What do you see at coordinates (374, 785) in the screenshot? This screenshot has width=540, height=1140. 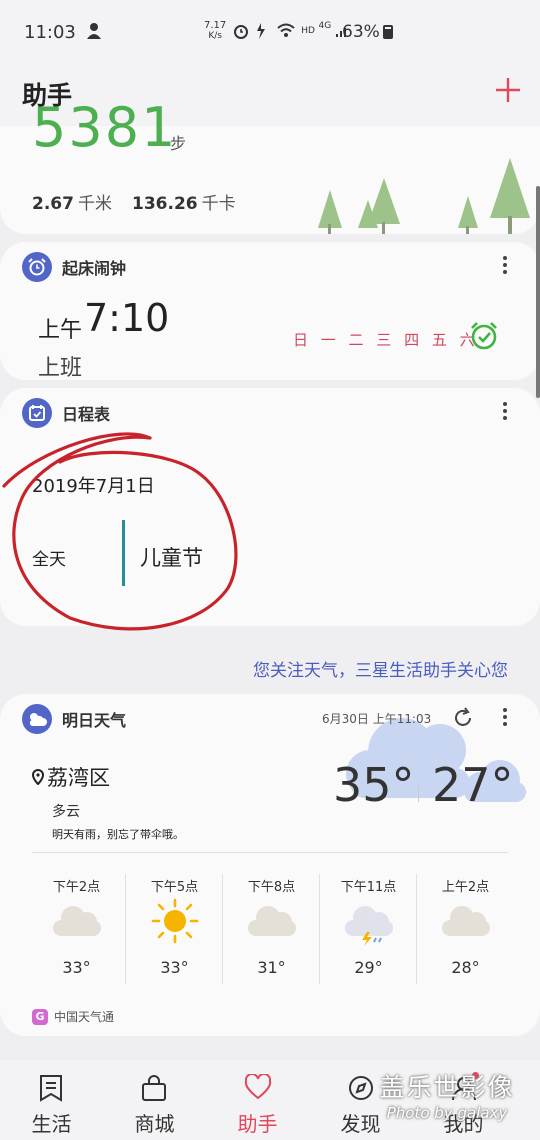 I see `temp-high: 35°` at bounding box center [374, 785].